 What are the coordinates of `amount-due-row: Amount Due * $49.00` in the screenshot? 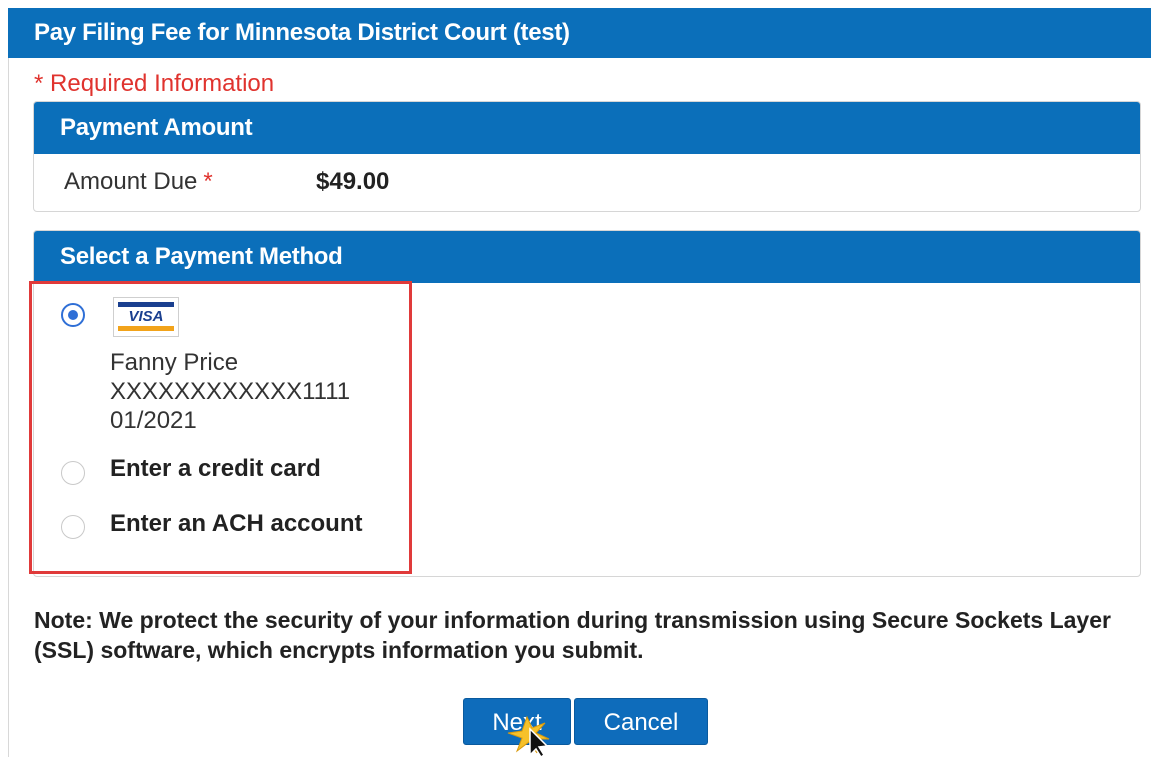 It's located at (587, 182).